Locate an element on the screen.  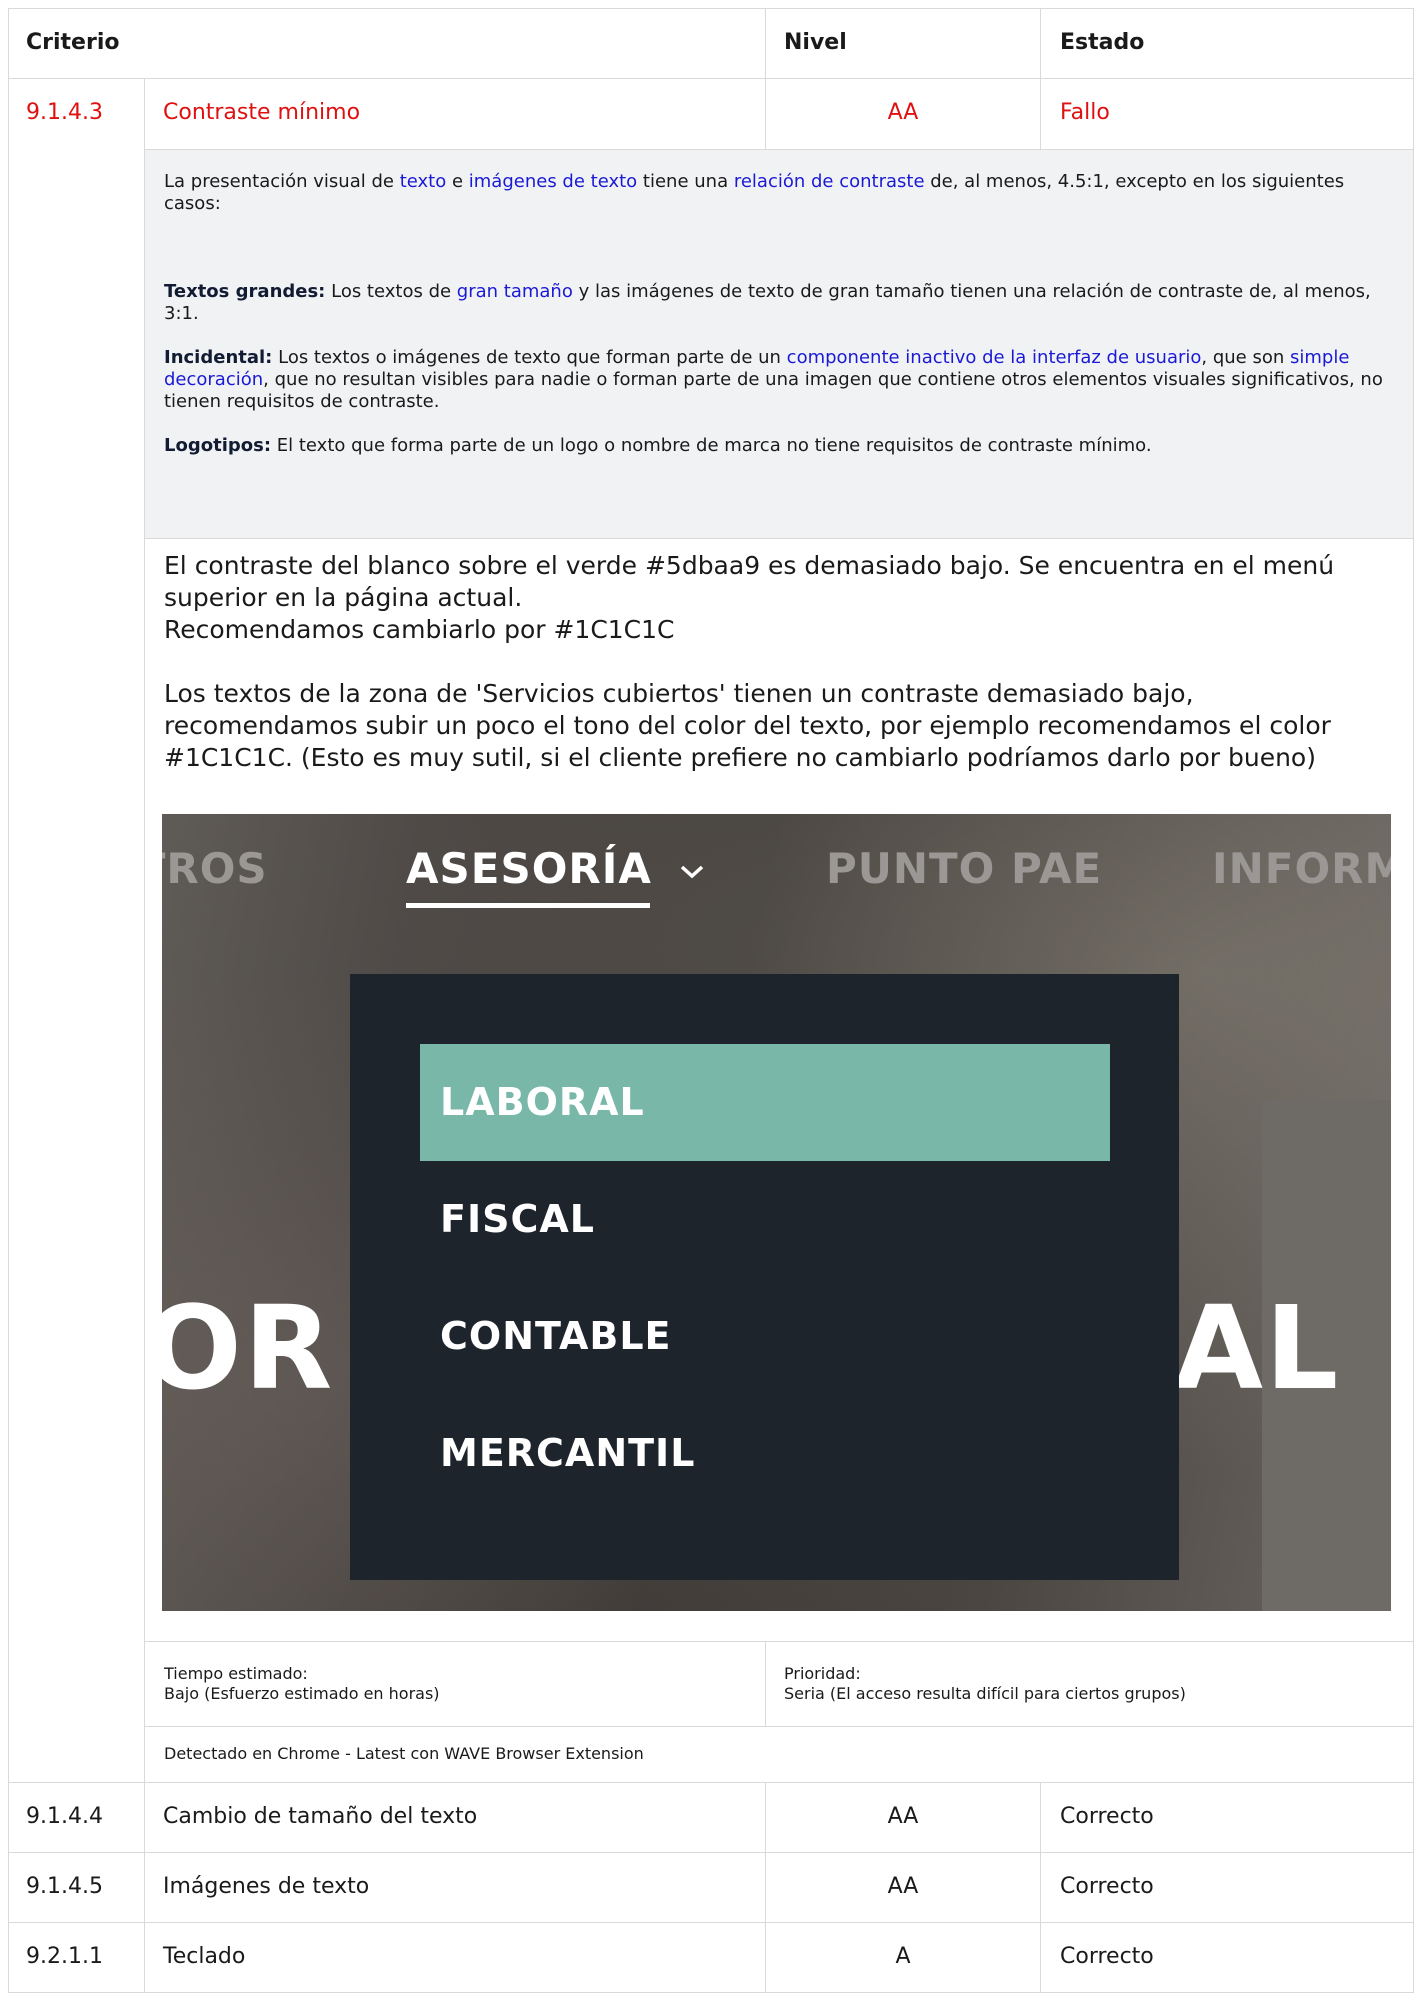
table-row: 9.2.1.1 Teclado A Correcto is located at coordinates (711, 1957).